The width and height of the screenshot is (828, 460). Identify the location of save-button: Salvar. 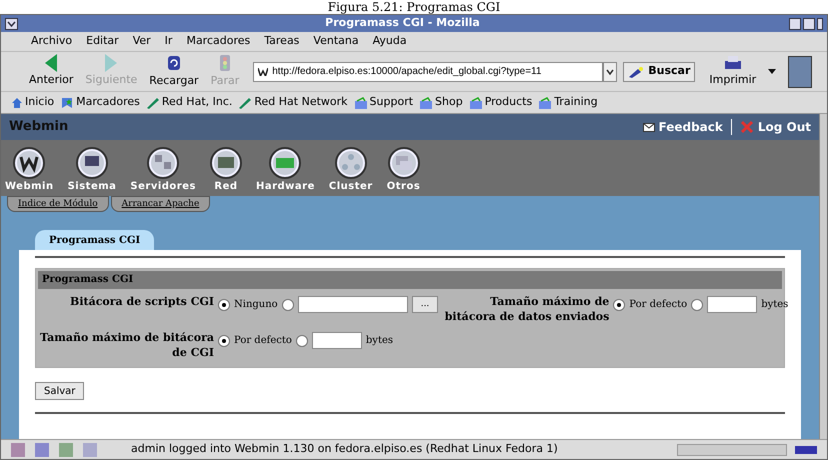
(59, 391).